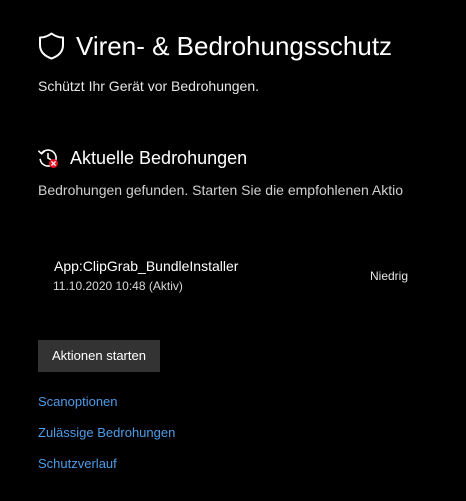 The image size is (466, 501). Describe the element at coordinates (118, 286) in the screenshot. I see `threat-date: 11.10.2020 10:48 (Aktiv)` at that location.